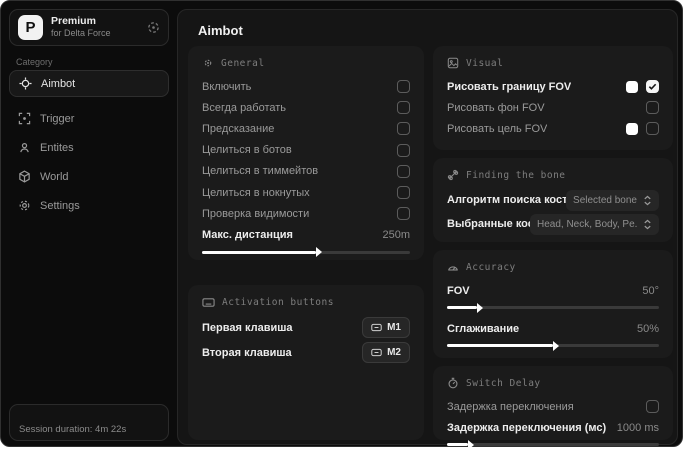  What do you see at coordinates (306, 213) in the screenshot?
I see `toggle-row: Проверка видимости` at bounding box center [306, 213].